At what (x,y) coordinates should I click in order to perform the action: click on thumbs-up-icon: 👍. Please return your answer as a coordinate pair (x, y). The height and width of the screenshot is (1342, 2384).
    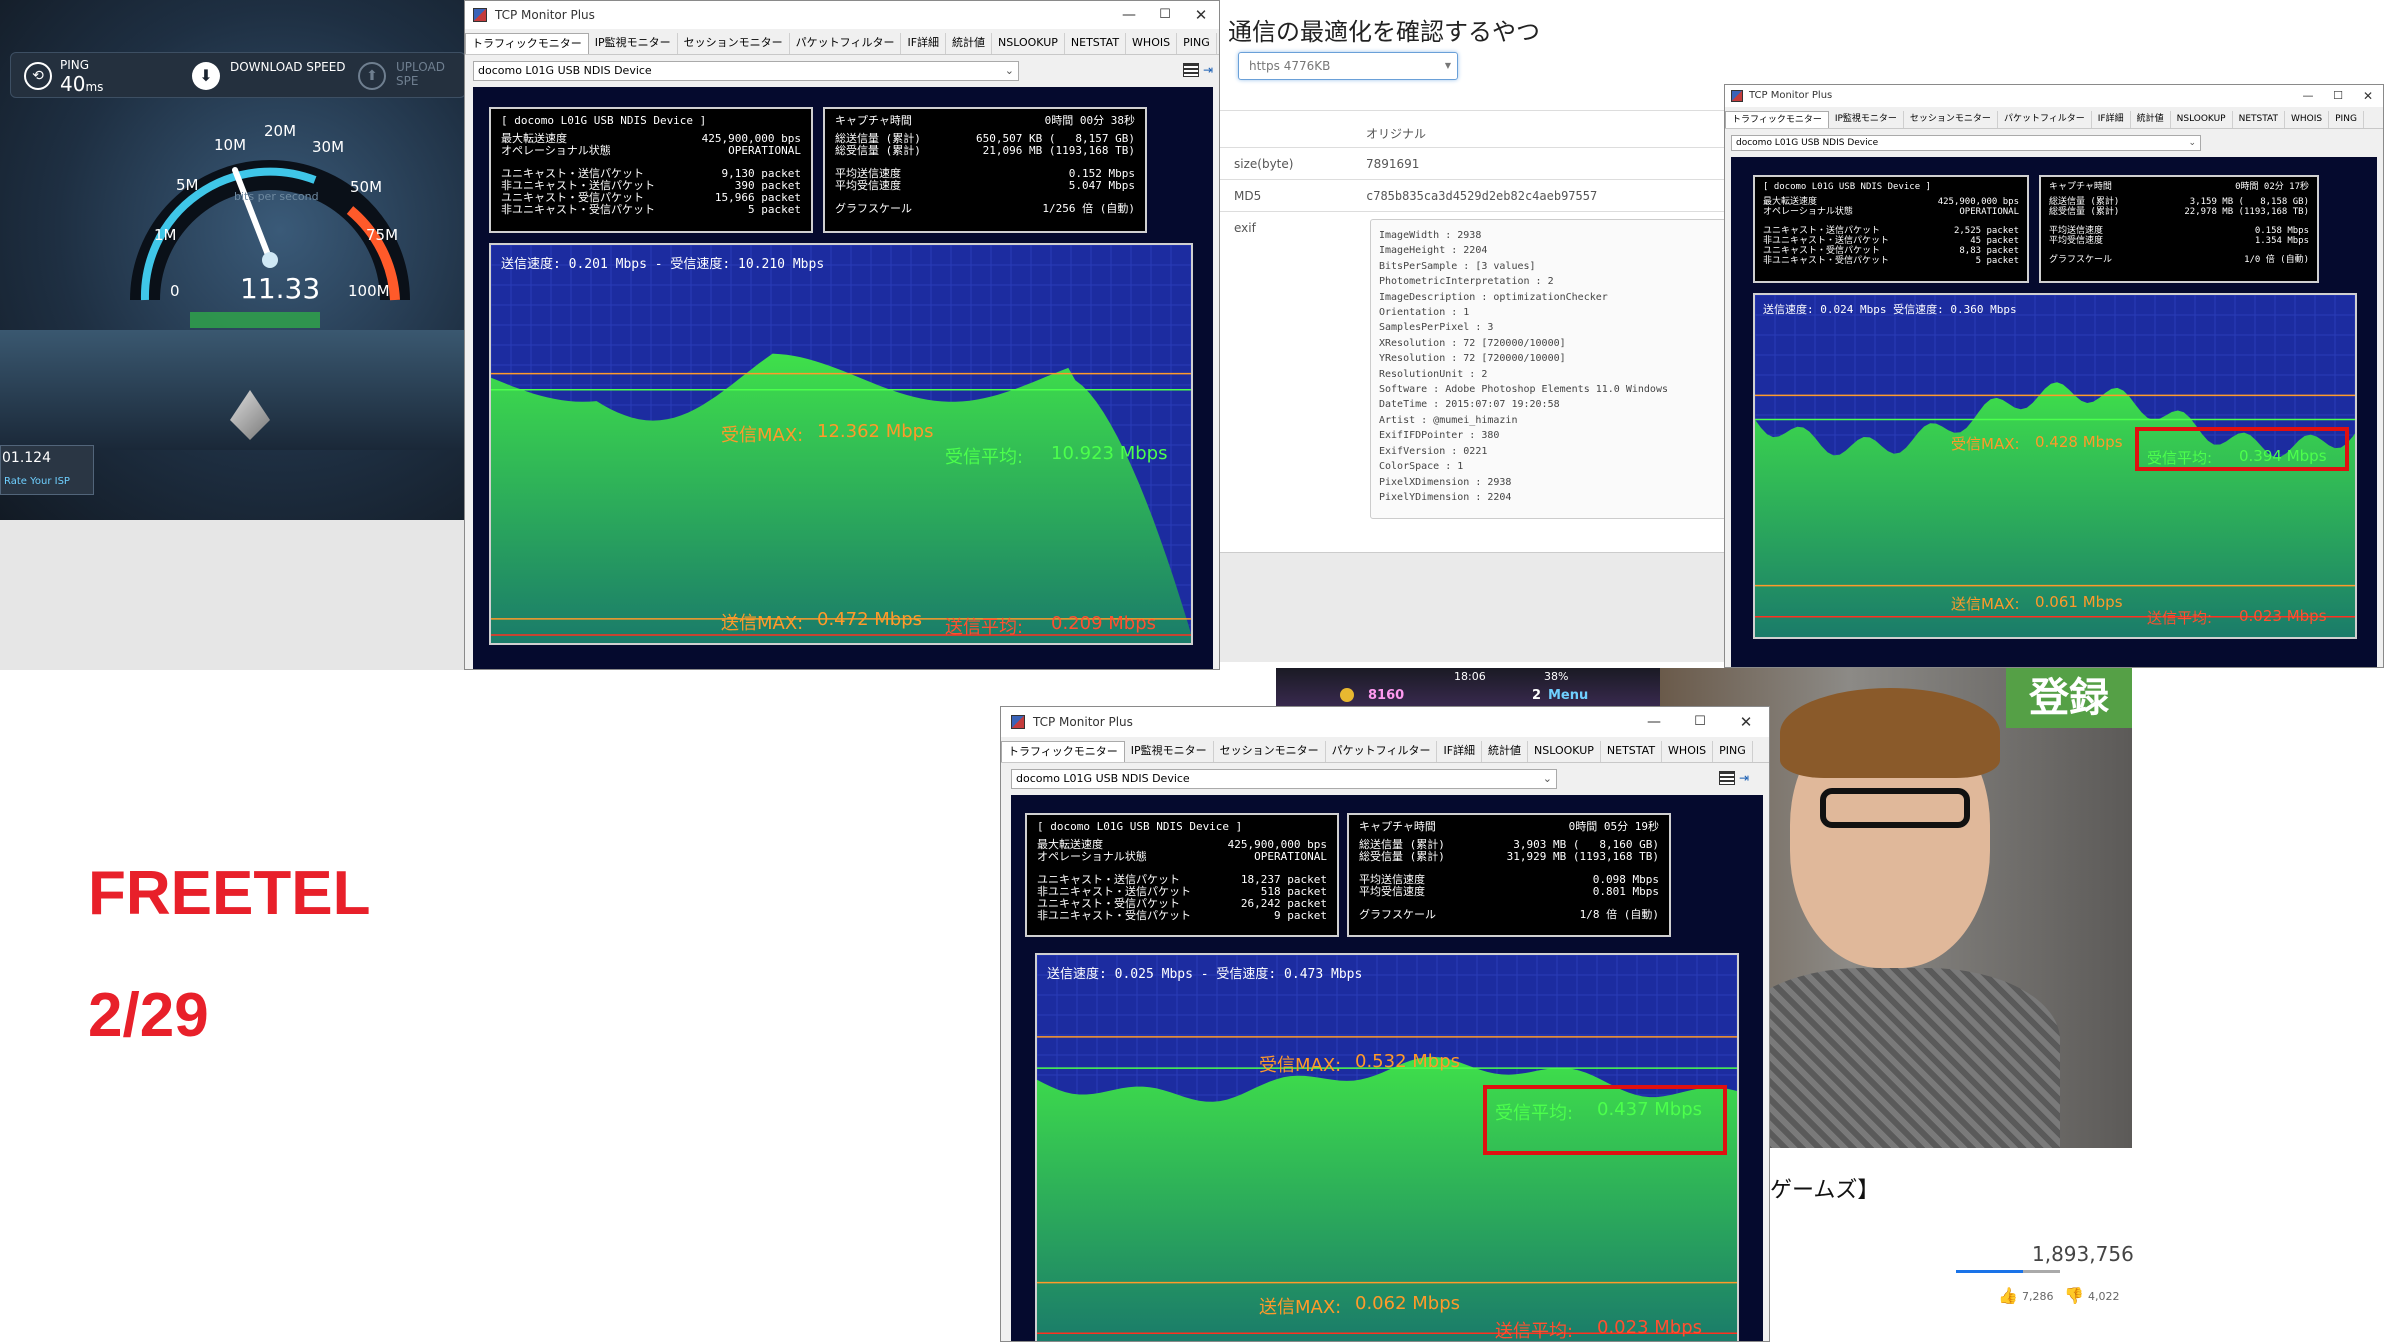
    Looking at the image, I should click on (2008, 1295).